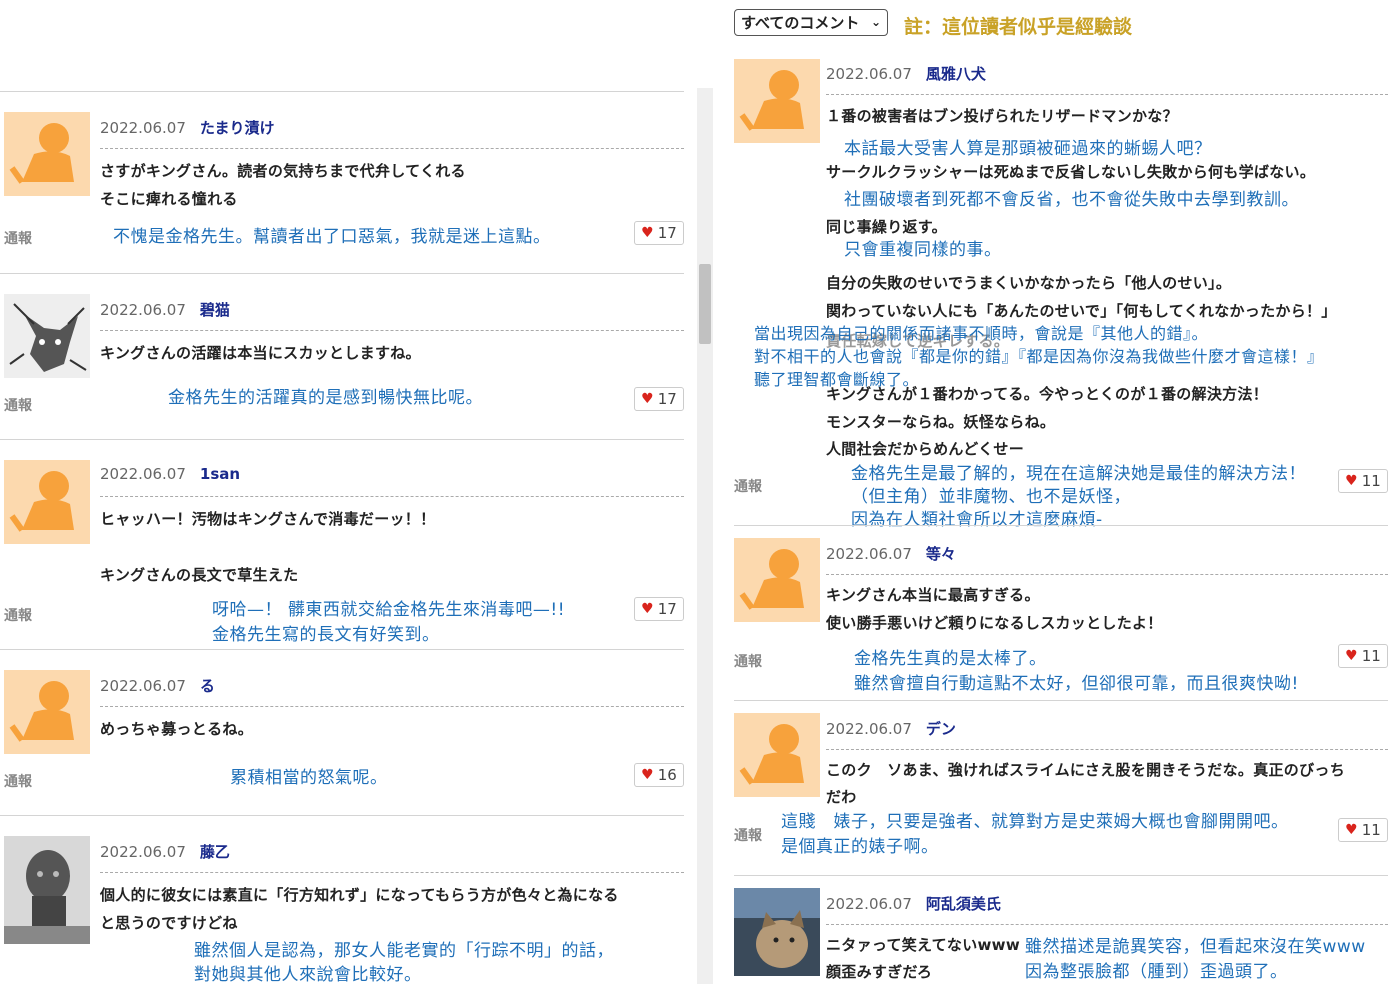 The width and height of the screenshot is (1400, 985). What do you see at coordinates (326, 635) in the screenshot?
I see `translation-text: 金格先生寫的長文有好笑到。` at bounding box center [326, 635].